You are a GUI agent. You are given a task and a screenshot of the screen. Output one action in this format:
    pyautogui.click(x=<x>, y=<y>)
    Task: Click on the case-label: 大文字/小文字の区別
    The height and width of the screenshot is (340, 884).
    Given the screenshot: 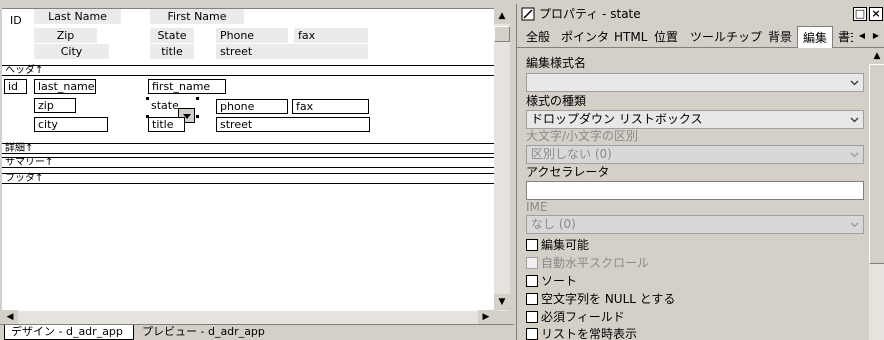 What is the action you would take?
    pyautogui.click(x=582, y=136)
    